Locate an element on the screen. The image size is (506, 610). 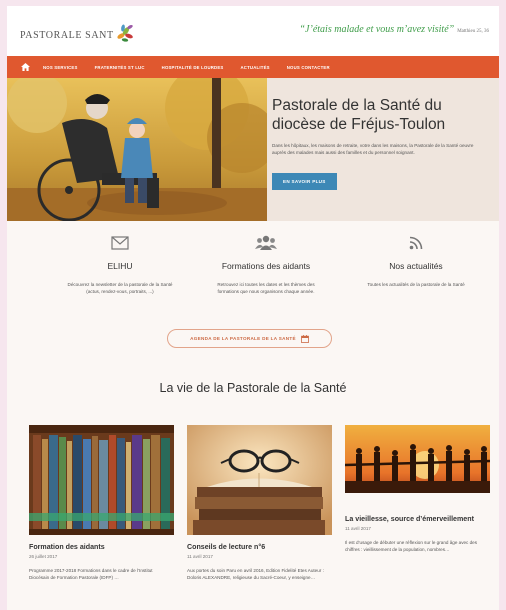
feature-title: Formations des aidants is located at coordinates (266, 266).